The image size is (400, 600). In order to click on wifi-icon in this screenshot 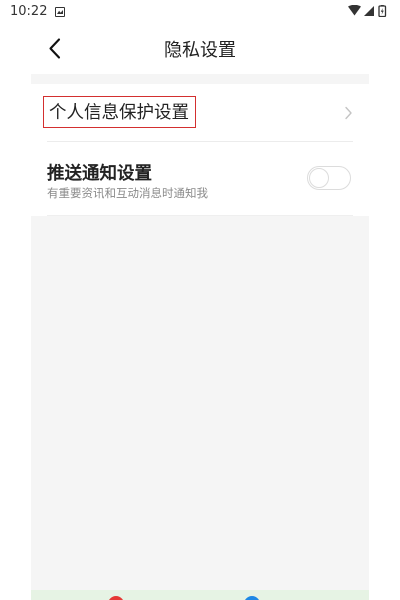, I will do `click(354, 10)`.